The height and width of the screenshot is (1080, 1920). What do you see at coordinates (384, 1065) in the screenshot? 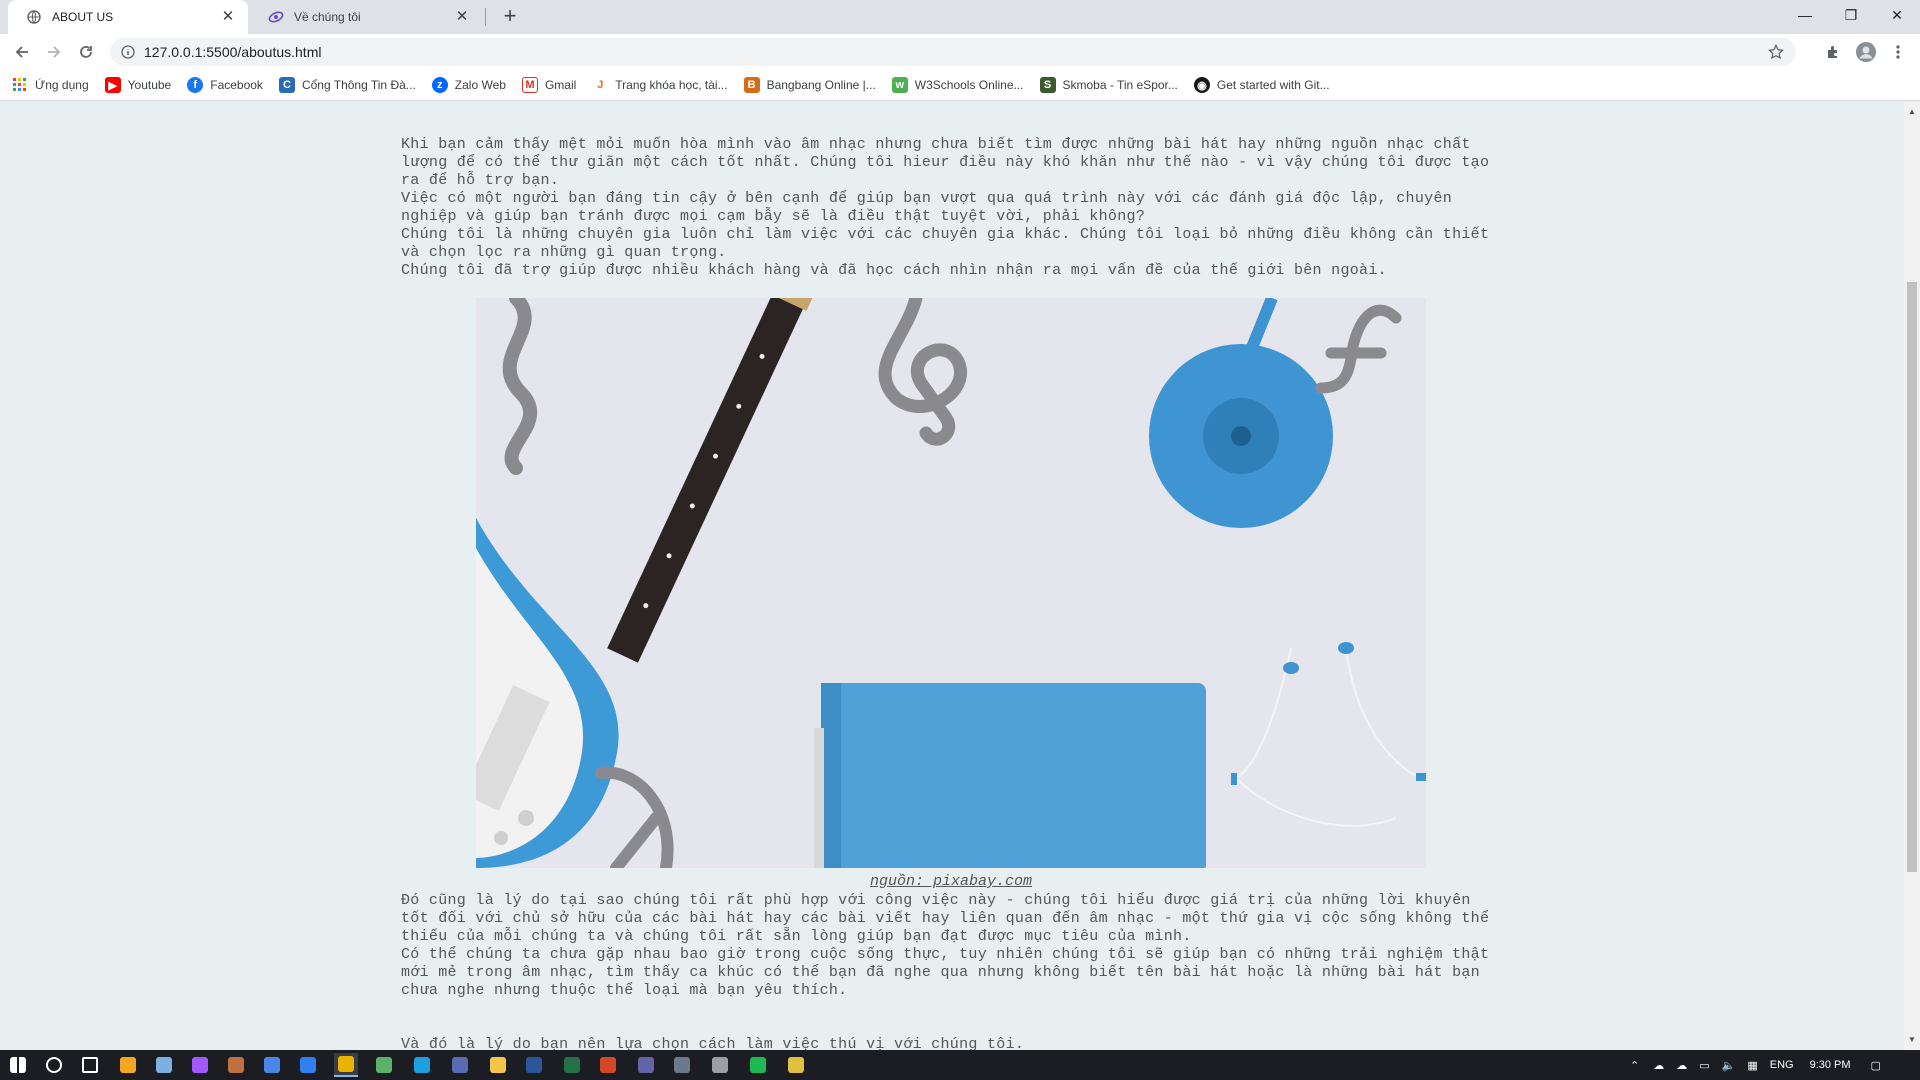
I see `app-green-icon` at bounding box center [384, 1065].